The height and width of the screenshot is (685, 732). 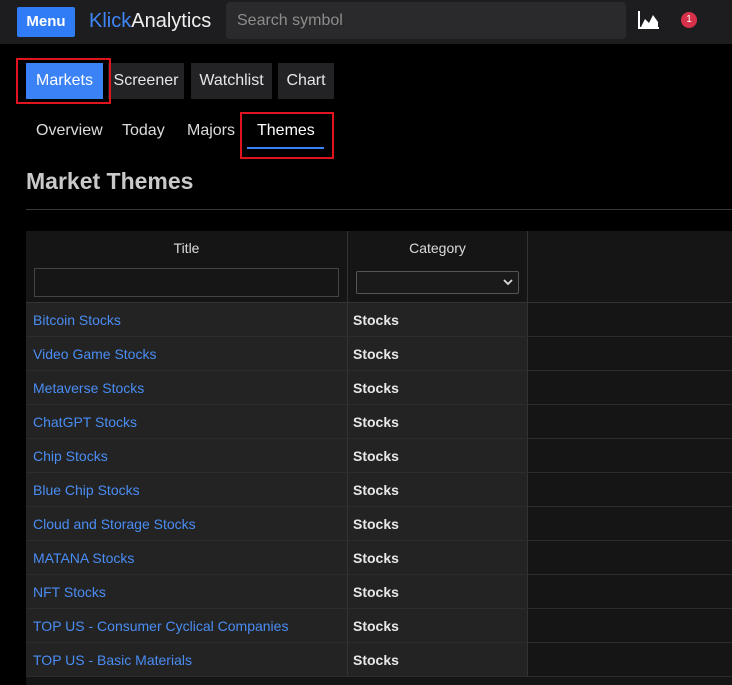 I want to click on column-title-label: Title, so click(x=186, y=248).